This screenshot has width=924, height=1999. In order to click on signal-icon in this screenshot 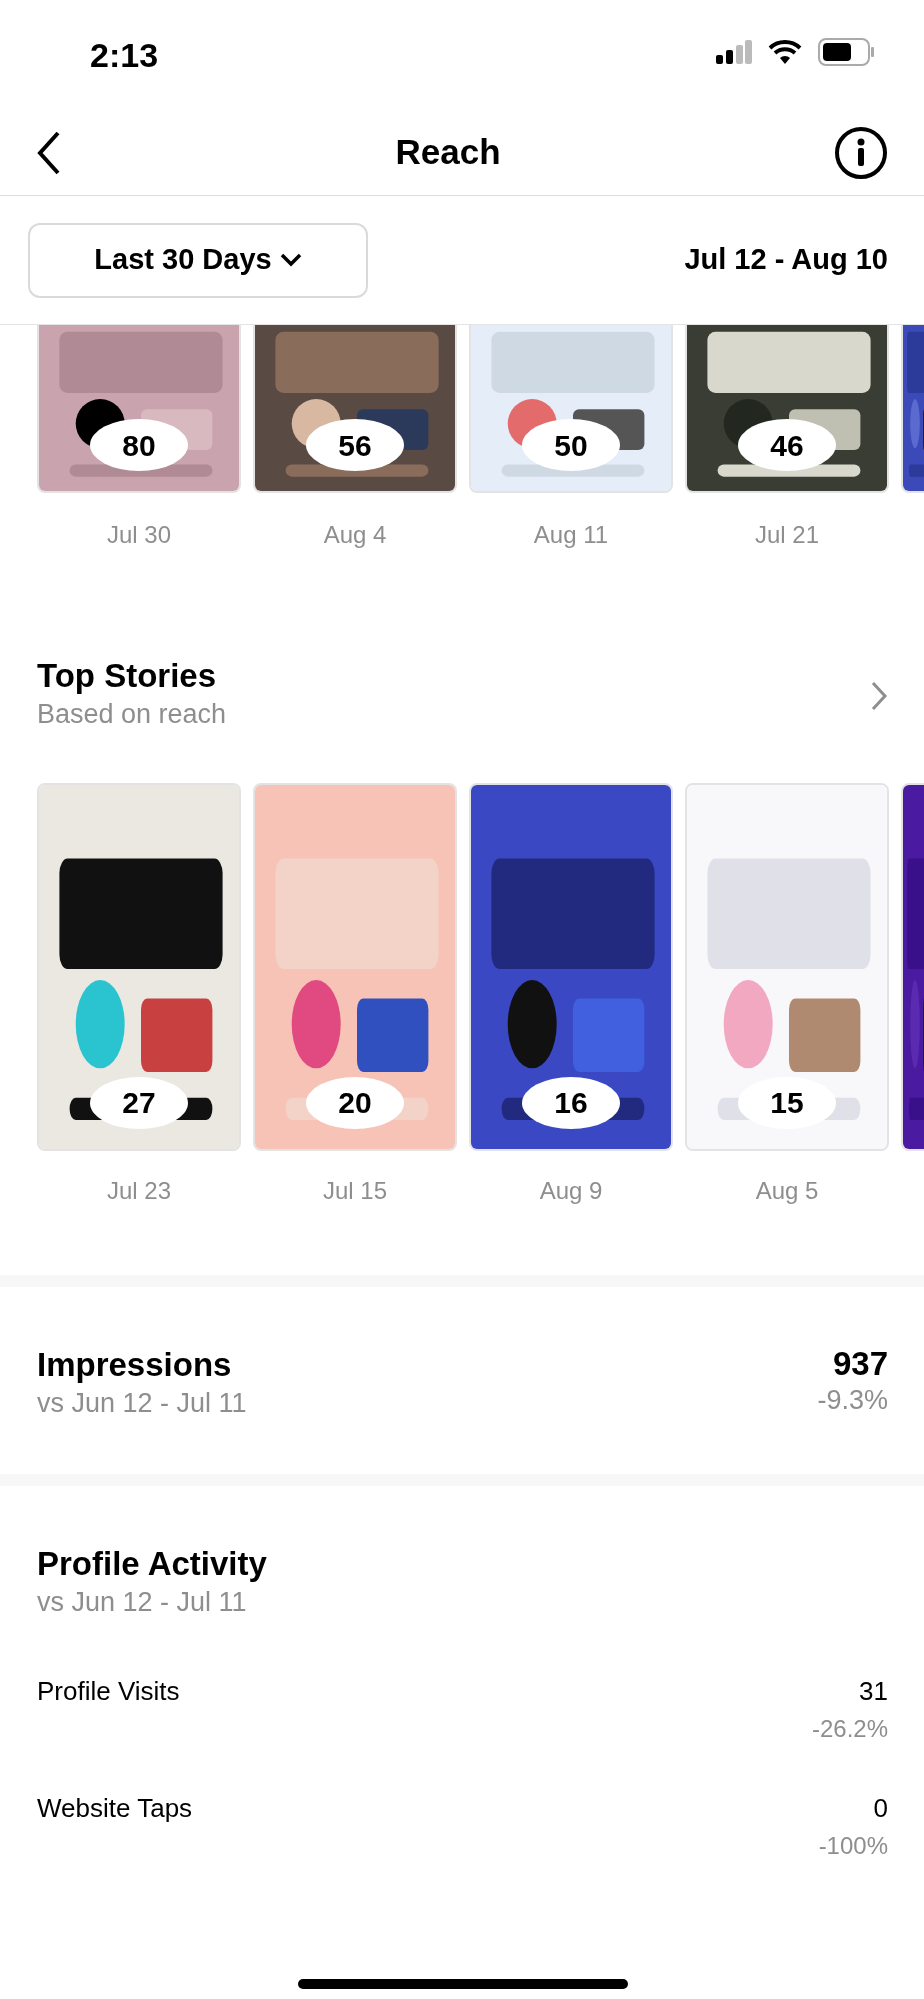, I will do `click(734, 52)`.